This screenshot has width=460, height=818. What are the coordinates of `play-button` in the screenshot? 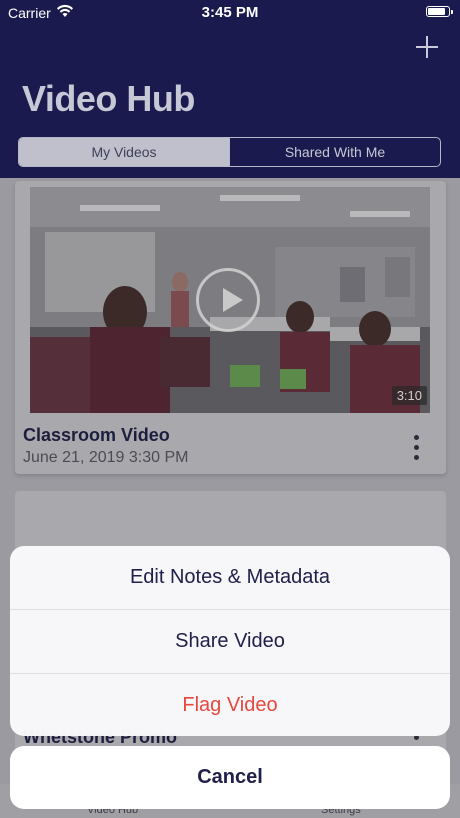 It's located at (228, 300).